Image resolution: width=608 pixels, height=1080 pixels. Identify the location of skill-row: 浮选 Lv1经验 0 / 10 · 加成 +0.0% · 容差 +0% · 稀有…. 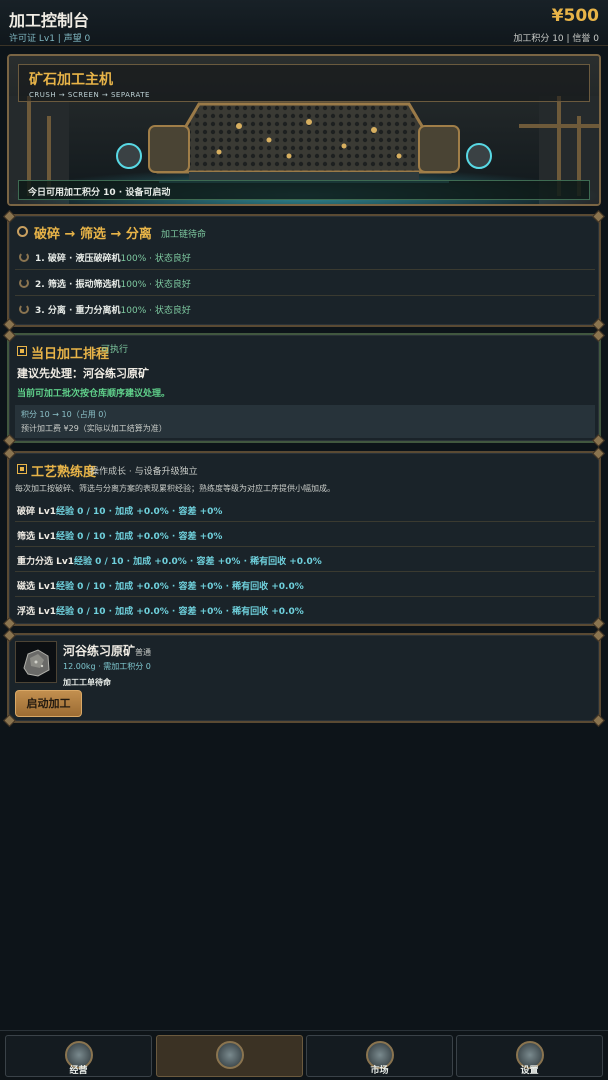
(305, 609).